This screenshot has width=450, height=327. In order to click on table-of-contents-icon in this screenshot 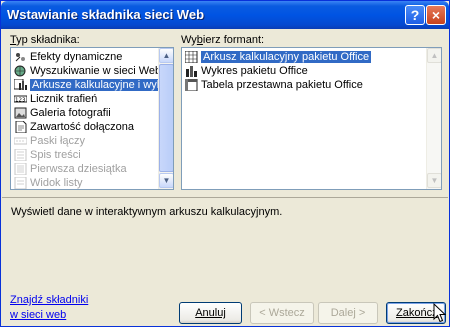, I will do `click(20, 155)`.